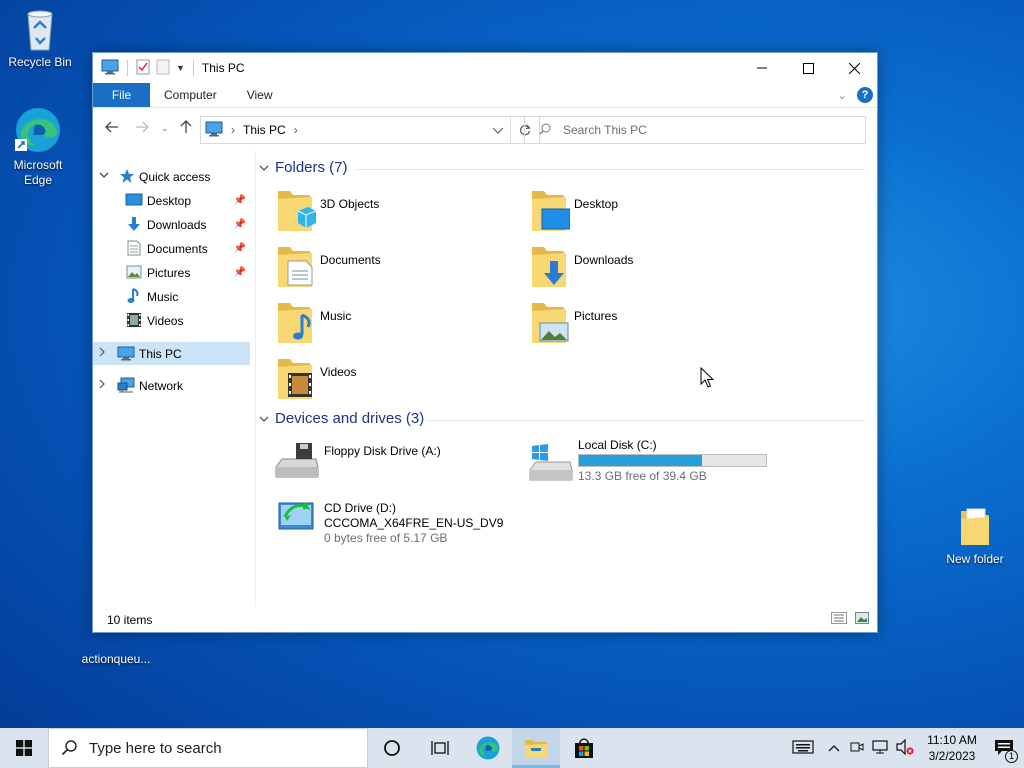 The width and height of the screenshot is (1024, 768). I want to click on folder-downloads: Downloads, so click(655, 270).